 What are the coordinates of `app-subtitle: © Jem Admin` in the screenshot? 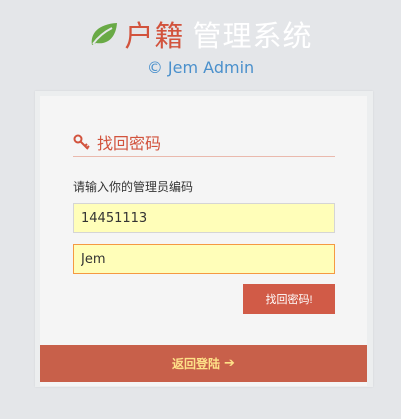 It's located at (200, 67).